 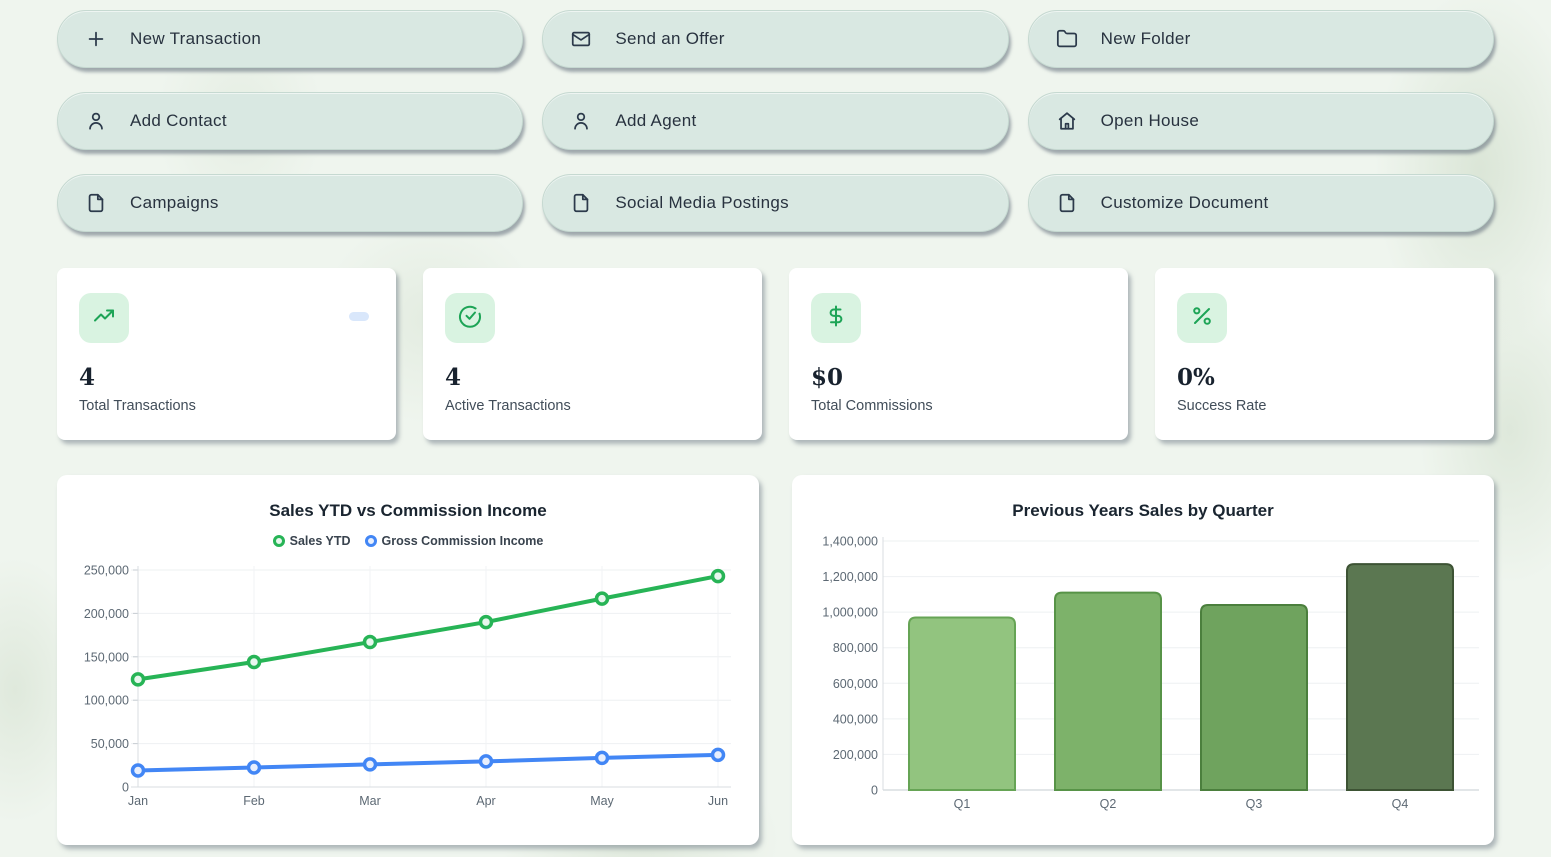 I want to click on quick-action-label: Add Agent, so click(x=656, y=120).